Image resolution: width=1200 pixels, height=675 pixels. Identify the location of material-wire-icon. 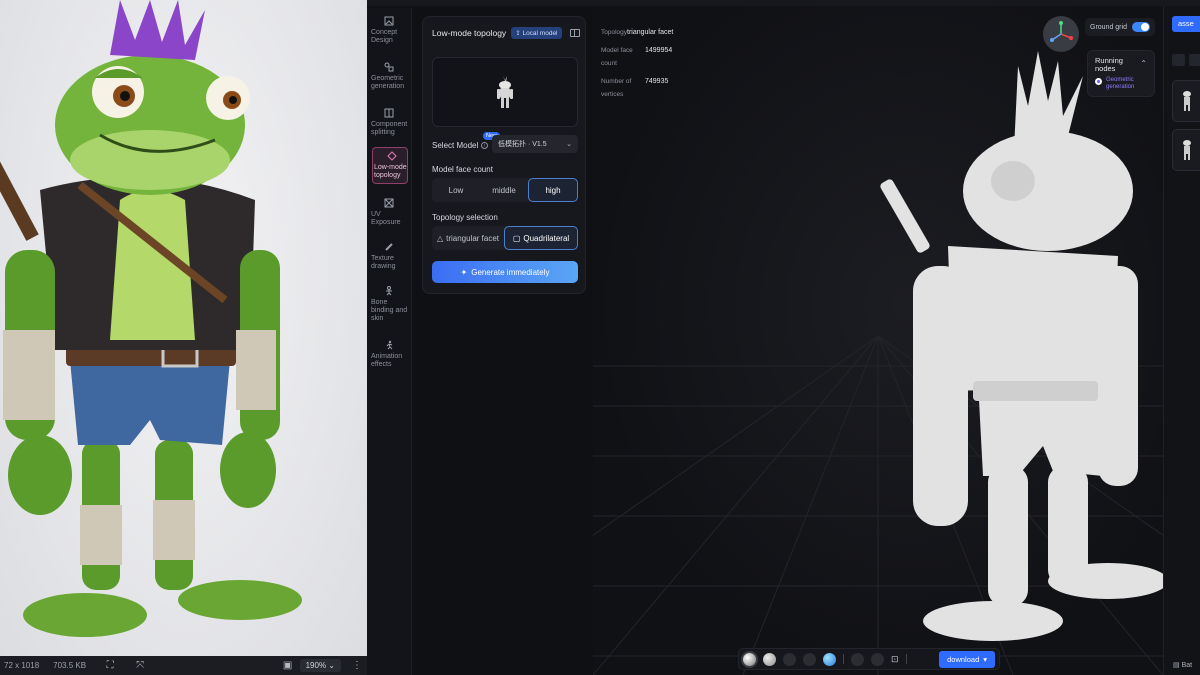
(809, 659).